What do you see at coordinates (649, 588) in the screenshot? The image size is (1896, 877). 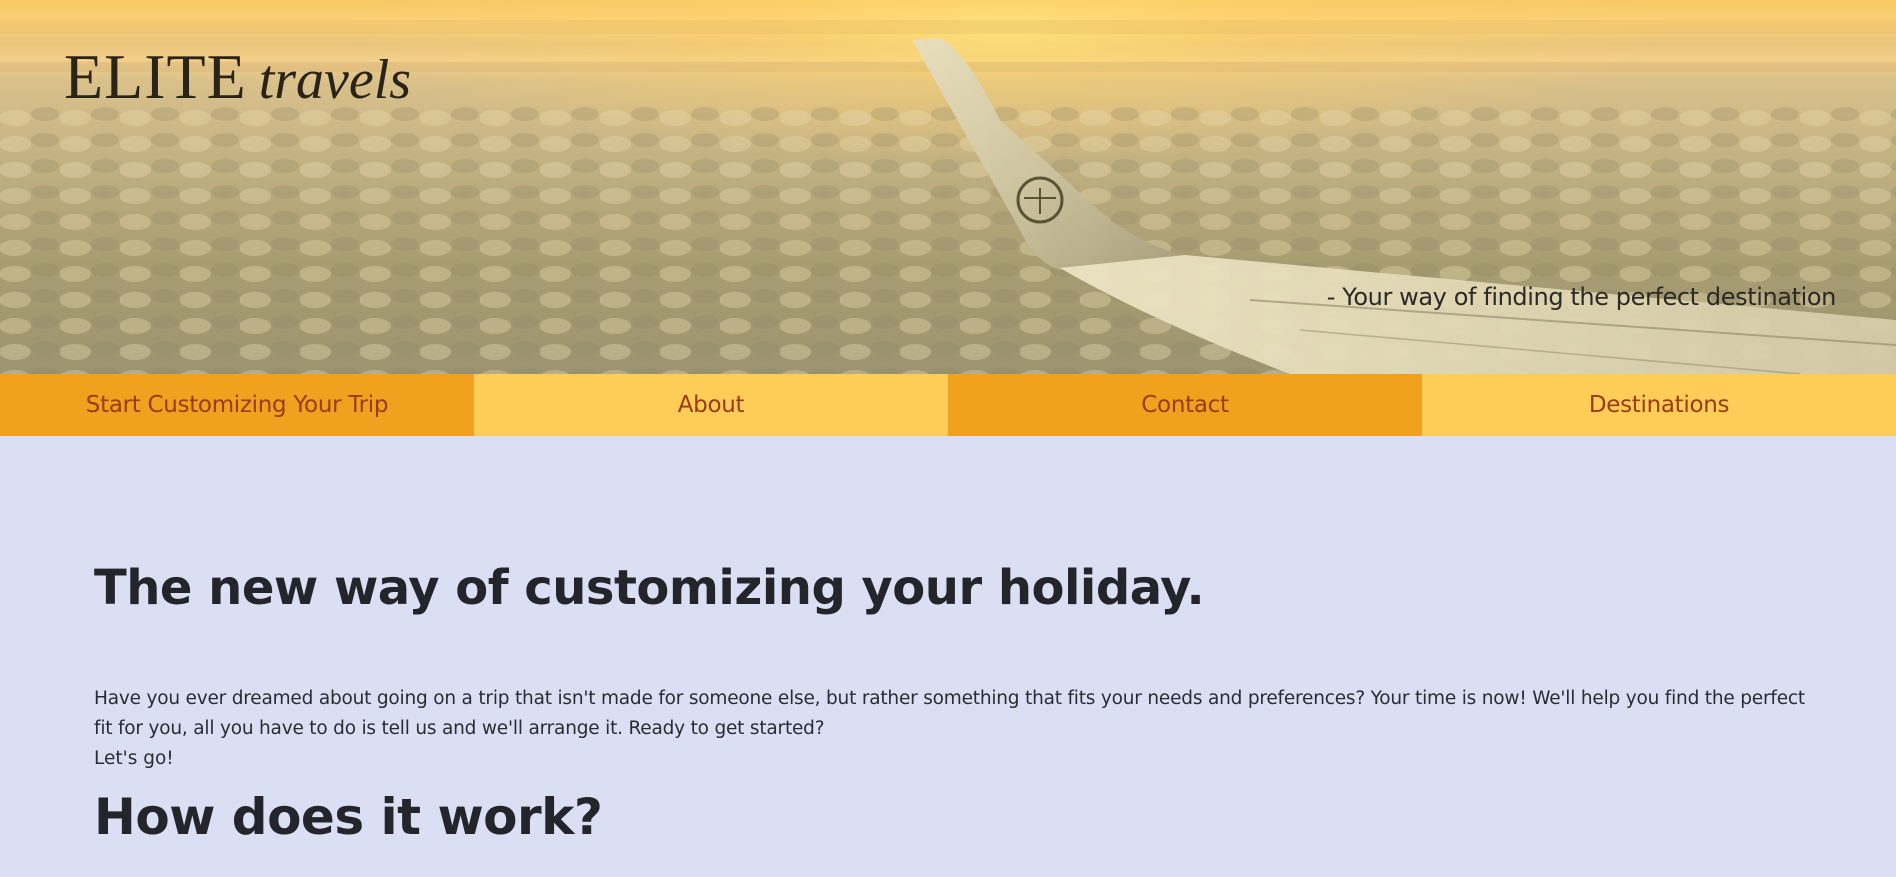 I see `page-heading: The new way of customizing your holiday.` at bounding box center [649, 588].